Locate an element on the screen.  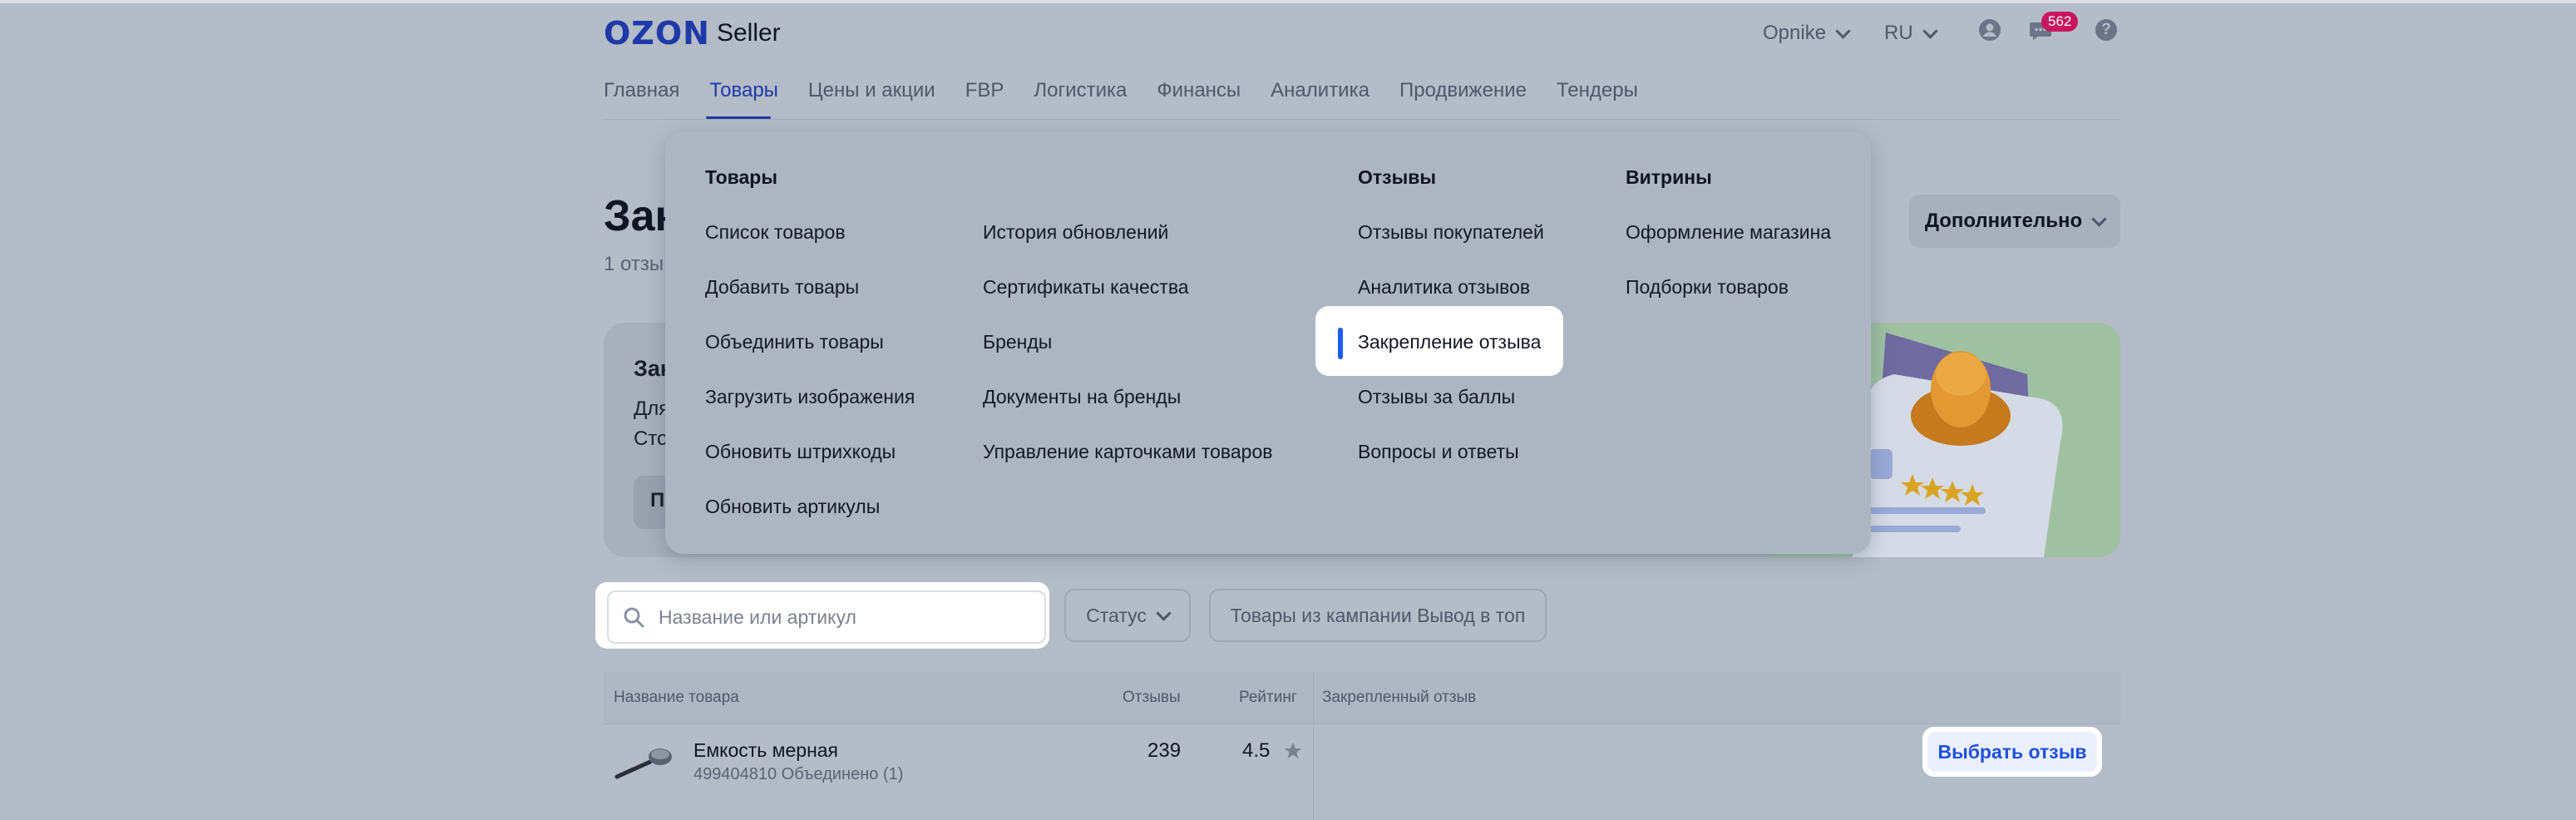
menu-item-merge-products: Объединить товары is located at coordinates (794, 342).